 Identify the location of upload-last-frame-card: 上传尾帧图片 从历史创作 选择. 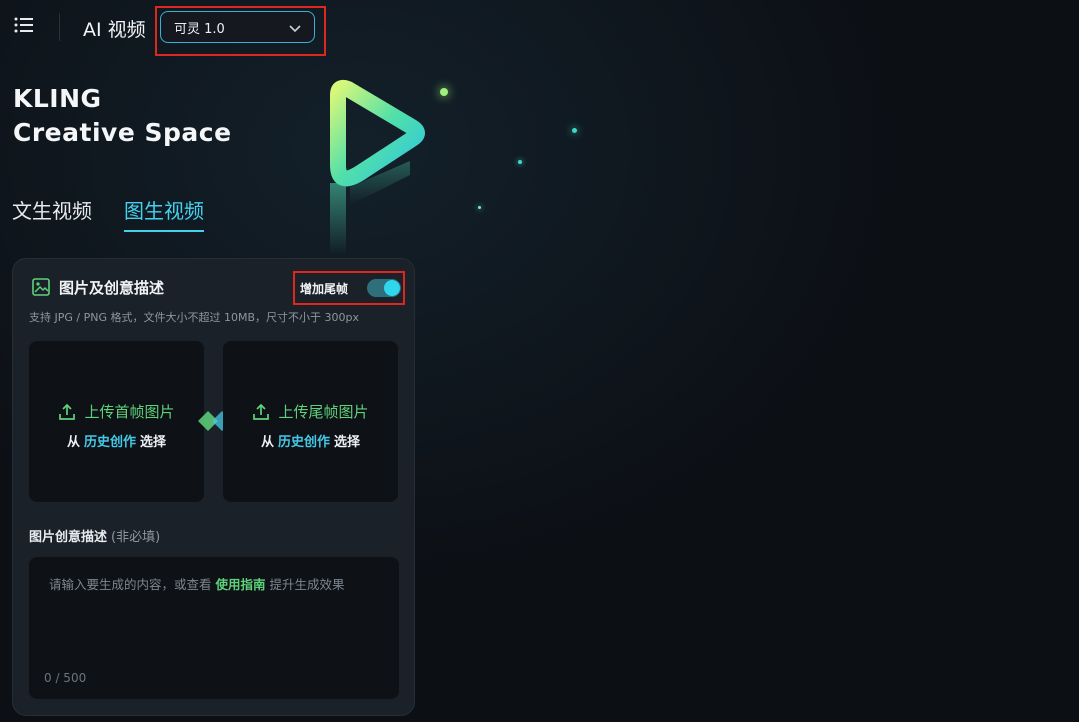
(310, 421).